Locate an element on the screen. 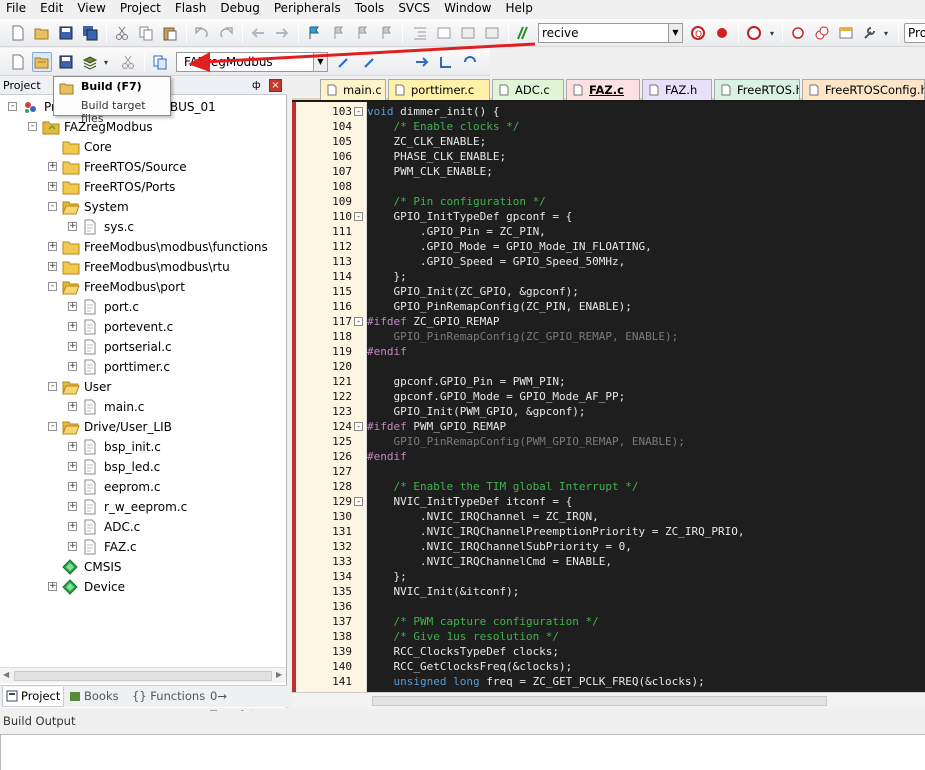 This screenshot has width=925, height=770. tree-node: - Drive/User_LIB is located at coordinates (143, 427).